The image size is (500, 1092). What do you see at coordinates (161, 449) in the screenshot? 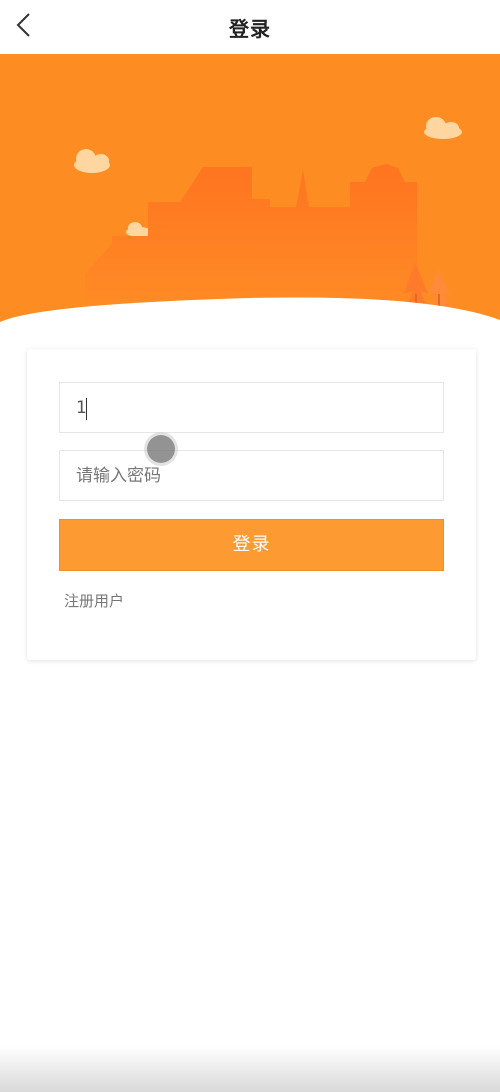
I see `touch-indicator` at bounding box center [161, 449].